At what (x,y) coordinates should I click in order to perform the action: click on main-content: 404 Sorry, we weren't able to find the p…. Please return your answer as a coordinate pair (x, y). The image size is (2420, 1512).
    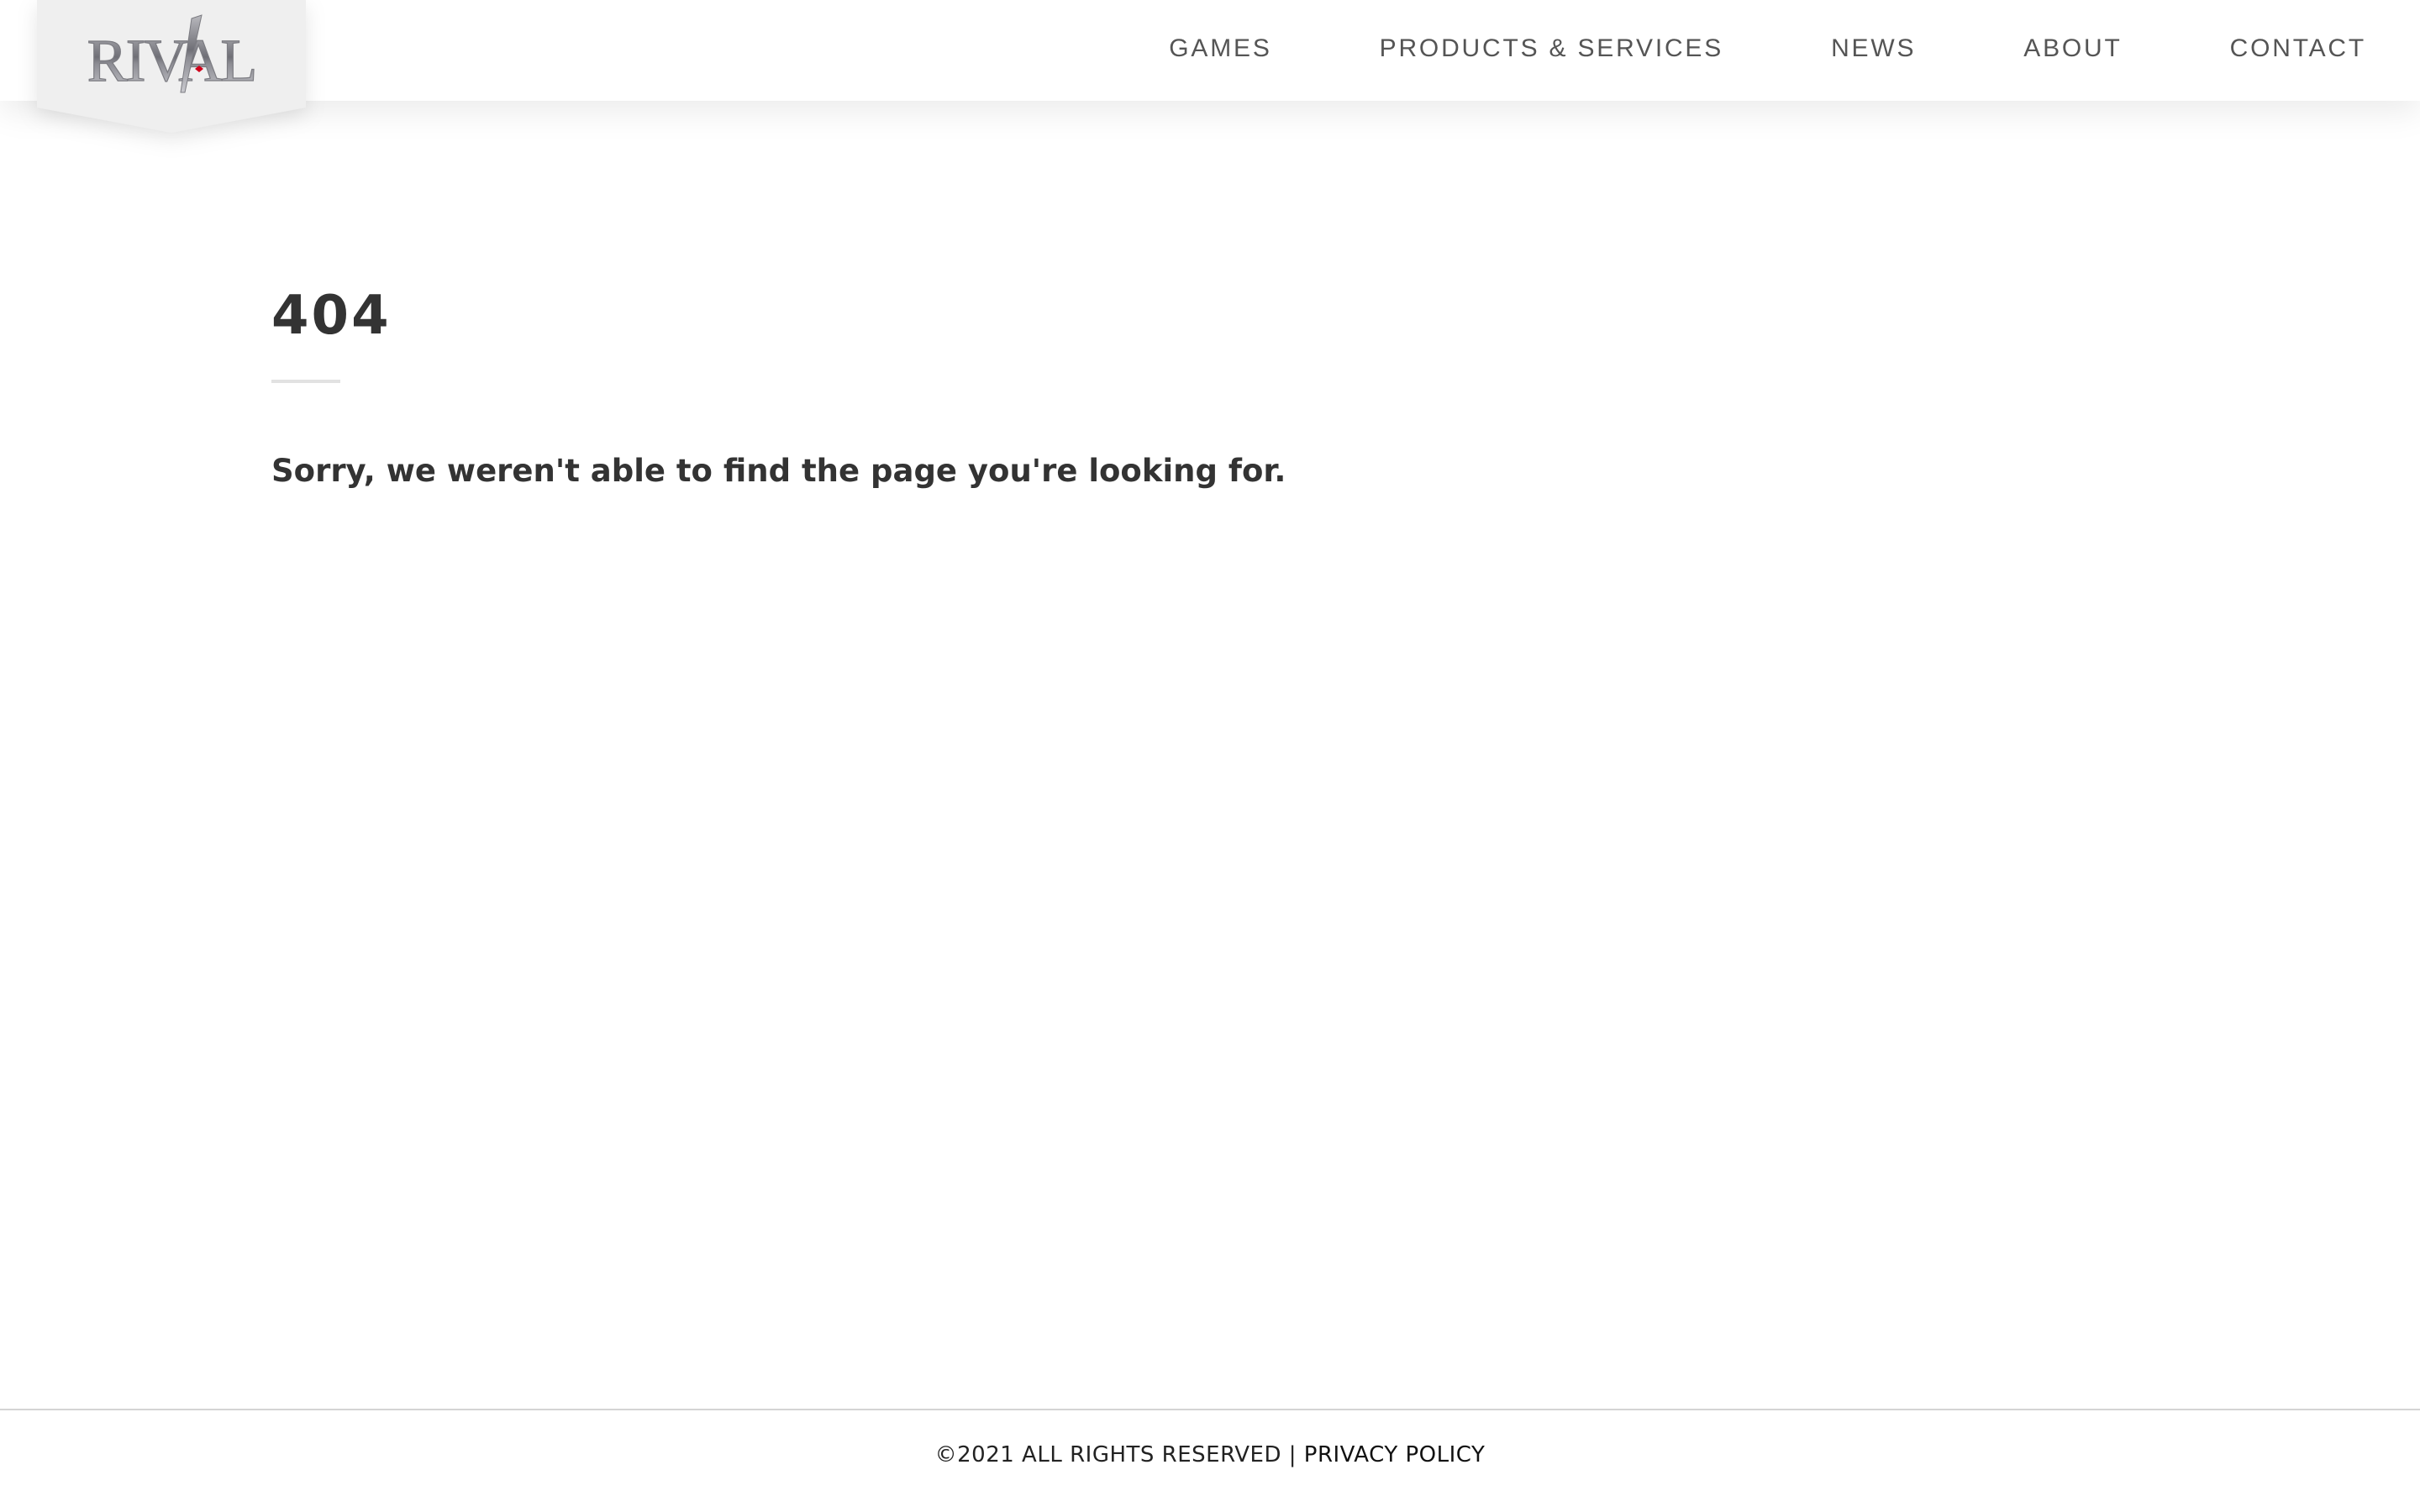
    Looking at the image, I should click on (1195, 384).